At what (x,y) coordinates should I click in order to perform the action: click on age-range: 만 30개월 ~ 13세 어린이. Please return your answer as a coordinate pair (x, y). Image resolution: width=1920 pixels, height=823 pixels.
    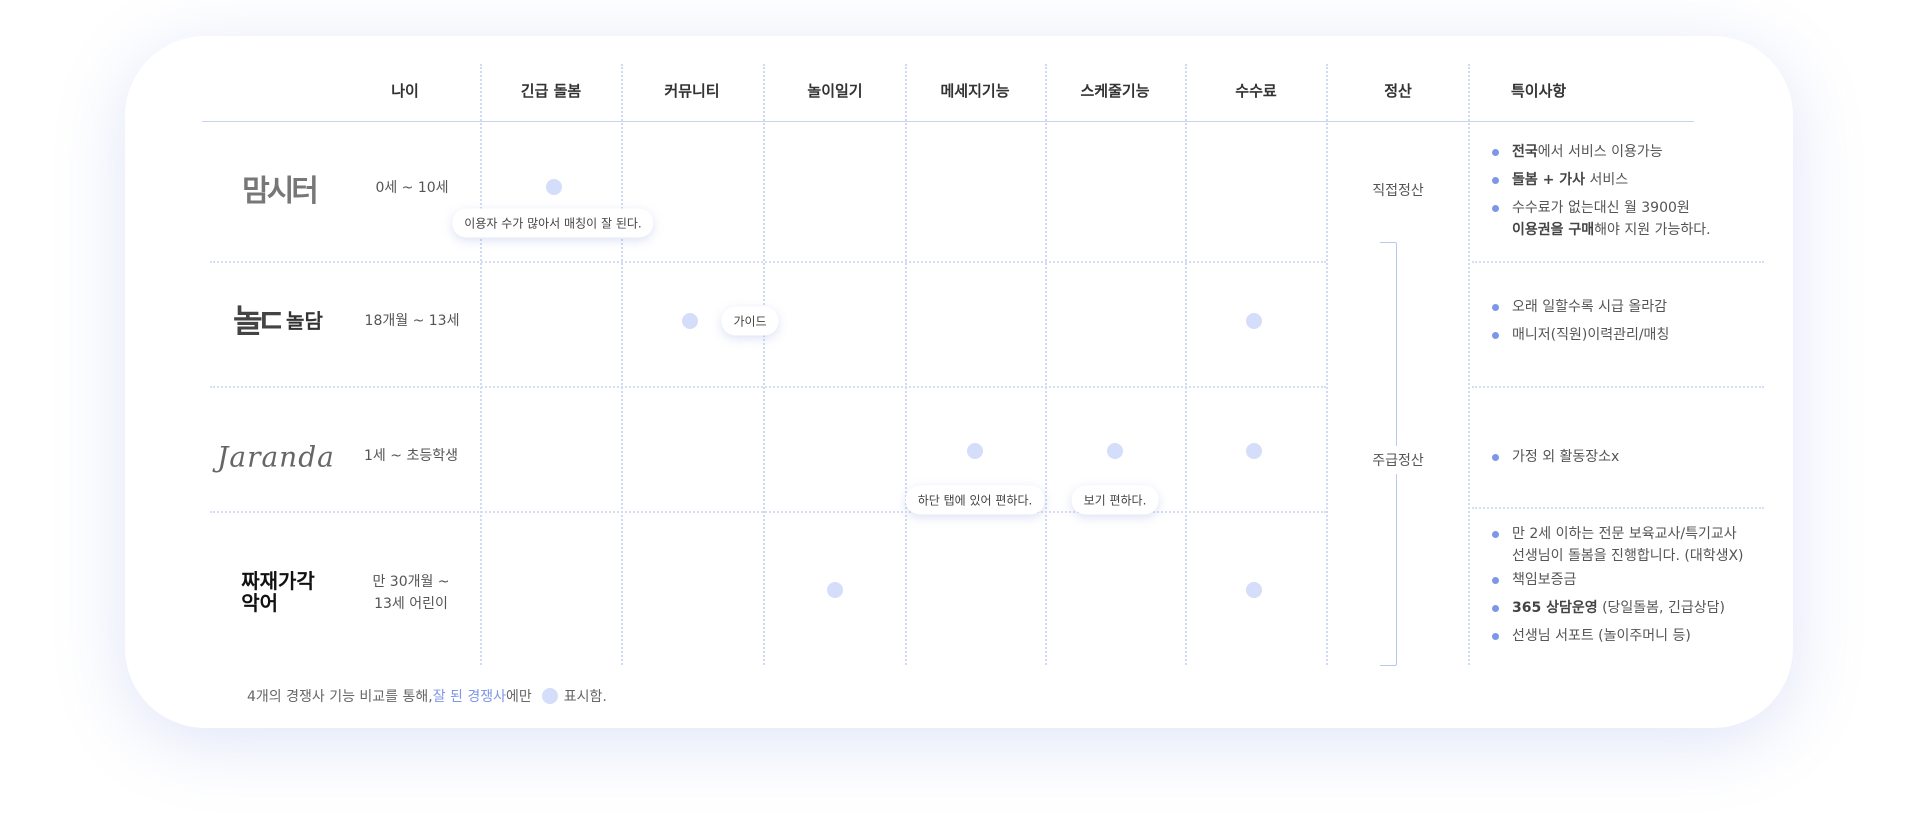
    Looking at the image, I should click on (411, 593).